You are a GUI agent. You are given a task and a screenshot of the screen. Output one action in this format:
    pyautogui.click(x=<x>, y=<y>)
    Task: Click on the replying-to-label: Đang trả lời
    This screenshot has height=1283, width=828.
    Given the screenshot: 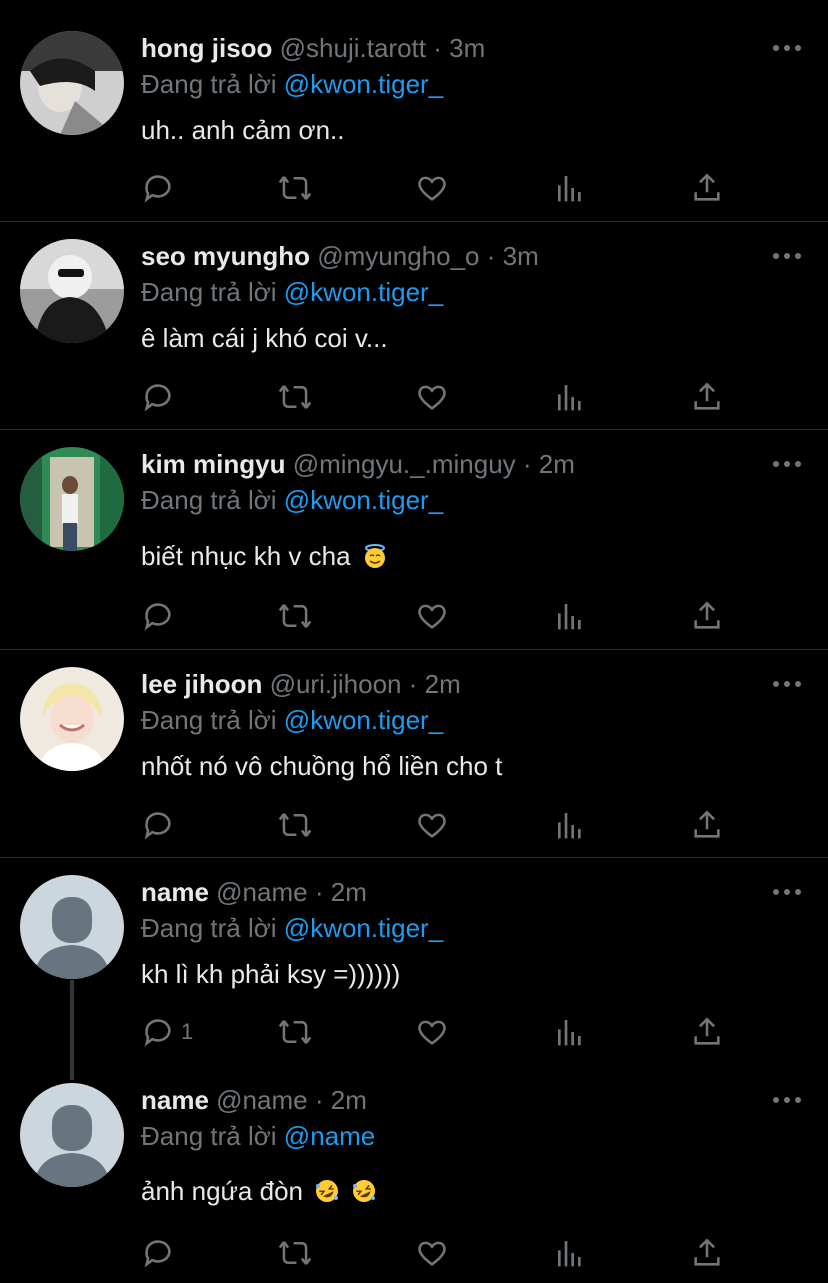 What is the action you would take?
    pyautogui.click(x=209, y=928)
    